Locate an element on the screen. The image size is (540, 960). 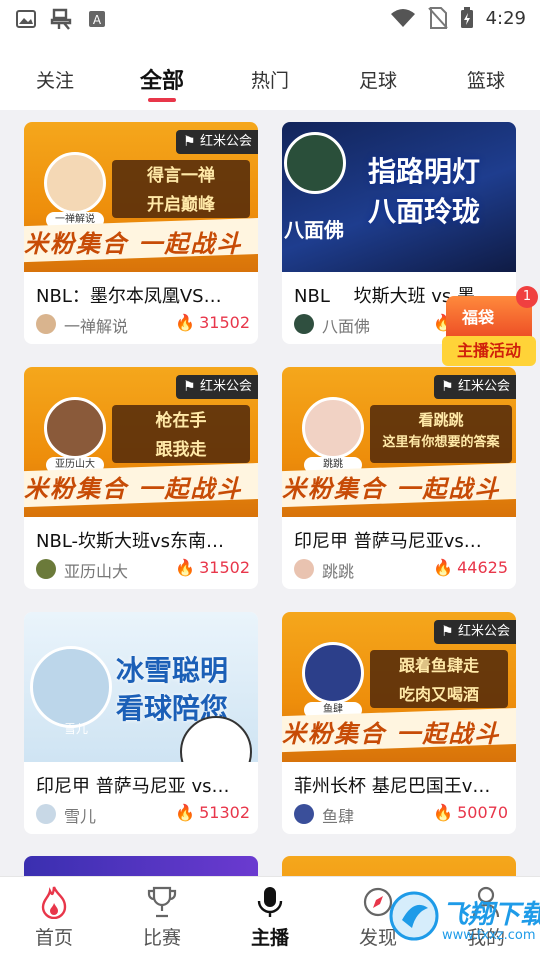
host-side-name: 八面佛 is located at coordinates (314, 230).